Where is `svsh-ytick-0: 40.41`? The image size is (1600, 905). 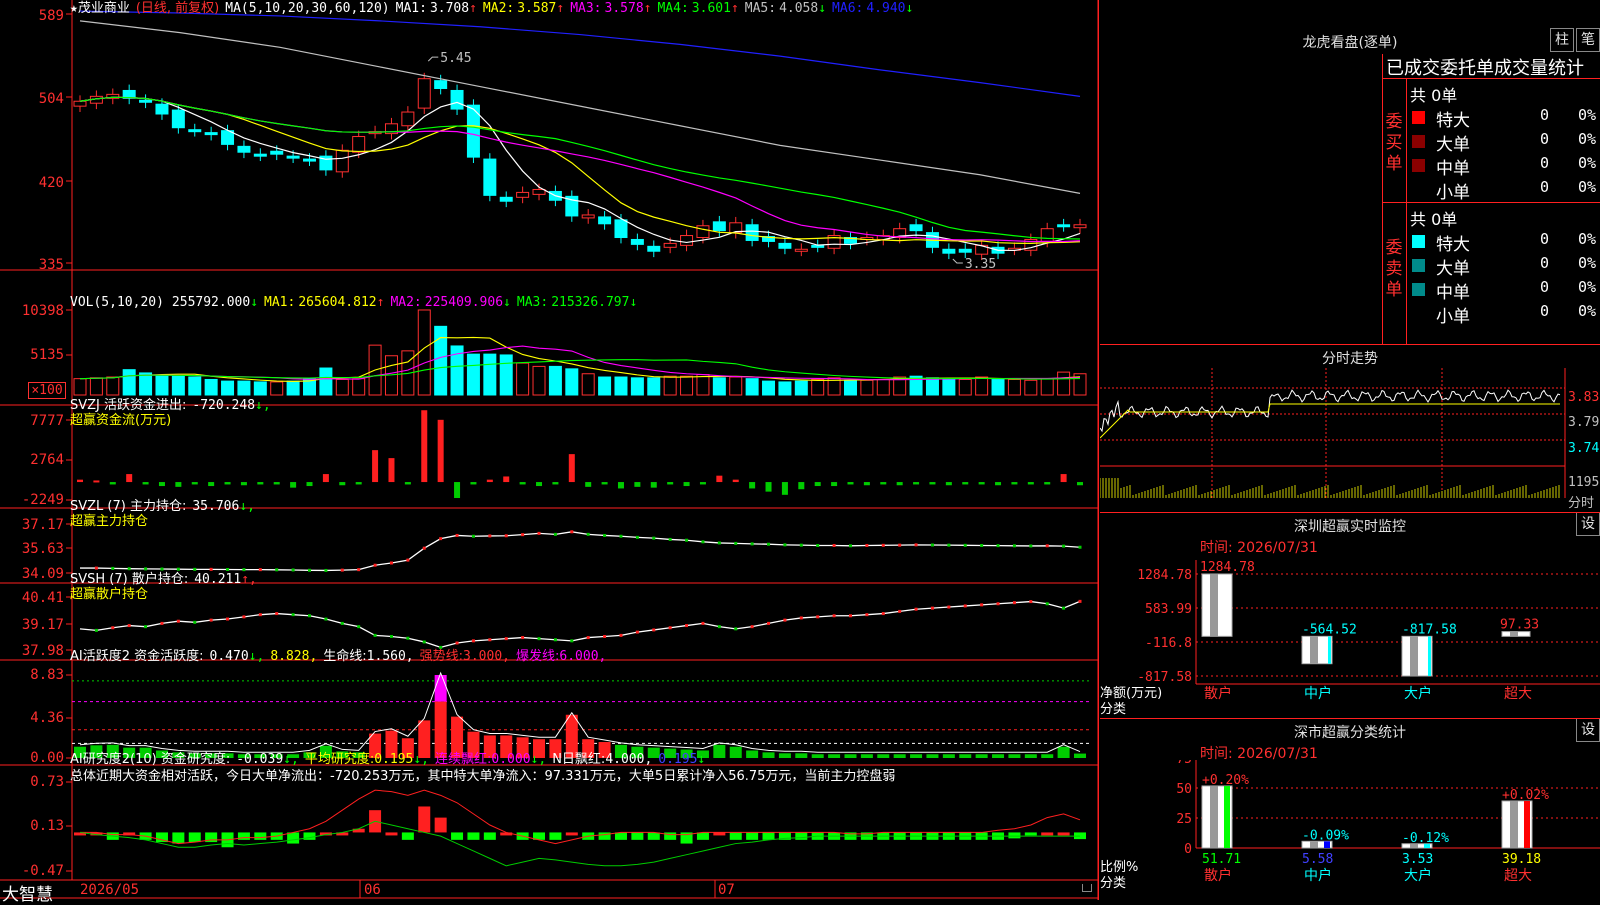 svsh-ytick-0: 40.41 is located at coordinates (42, 598).